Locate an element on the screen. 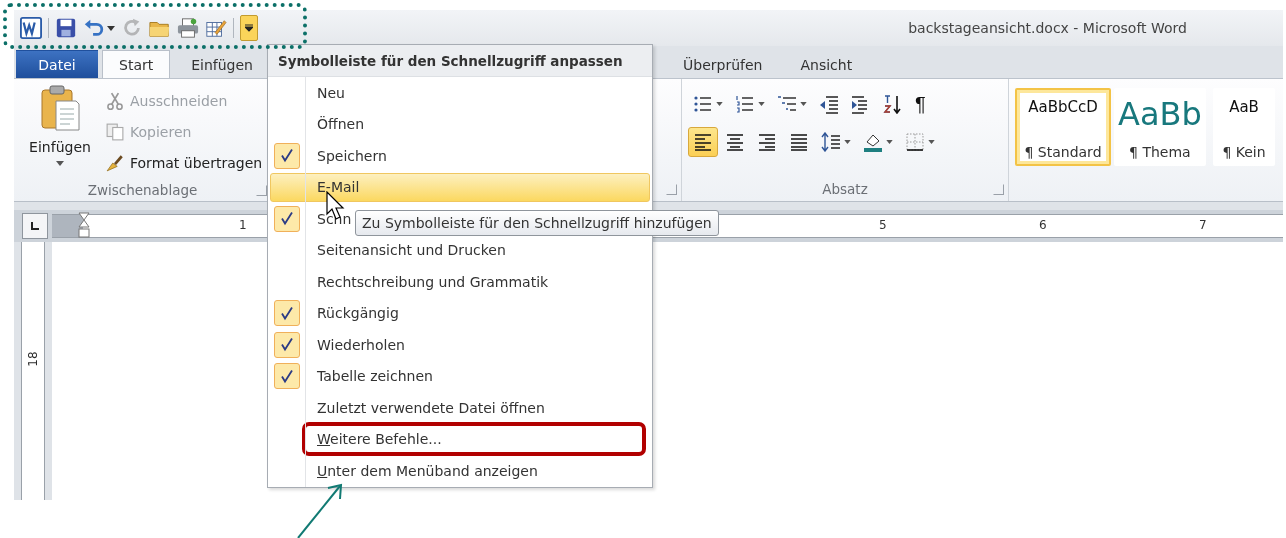 The image size is (1286, 538). menu-item: Rückgängig is located at coordinates (359, 313).